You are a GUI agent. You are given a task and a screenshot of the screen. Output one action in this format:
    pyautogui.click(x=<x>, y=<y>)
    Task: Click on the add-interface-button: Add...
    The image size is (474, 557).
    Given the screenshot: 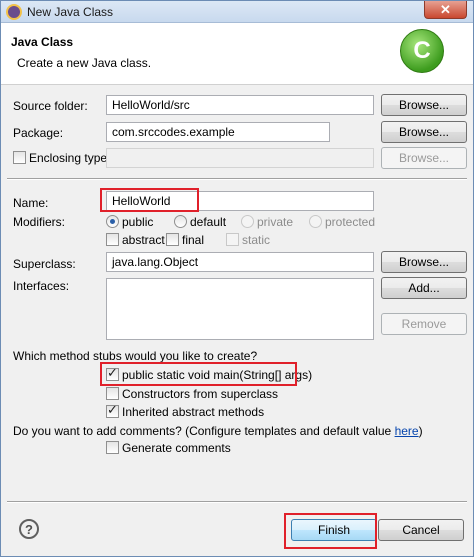 What is the action you would take?
    pyautogui.click(x=424, y=288)
    